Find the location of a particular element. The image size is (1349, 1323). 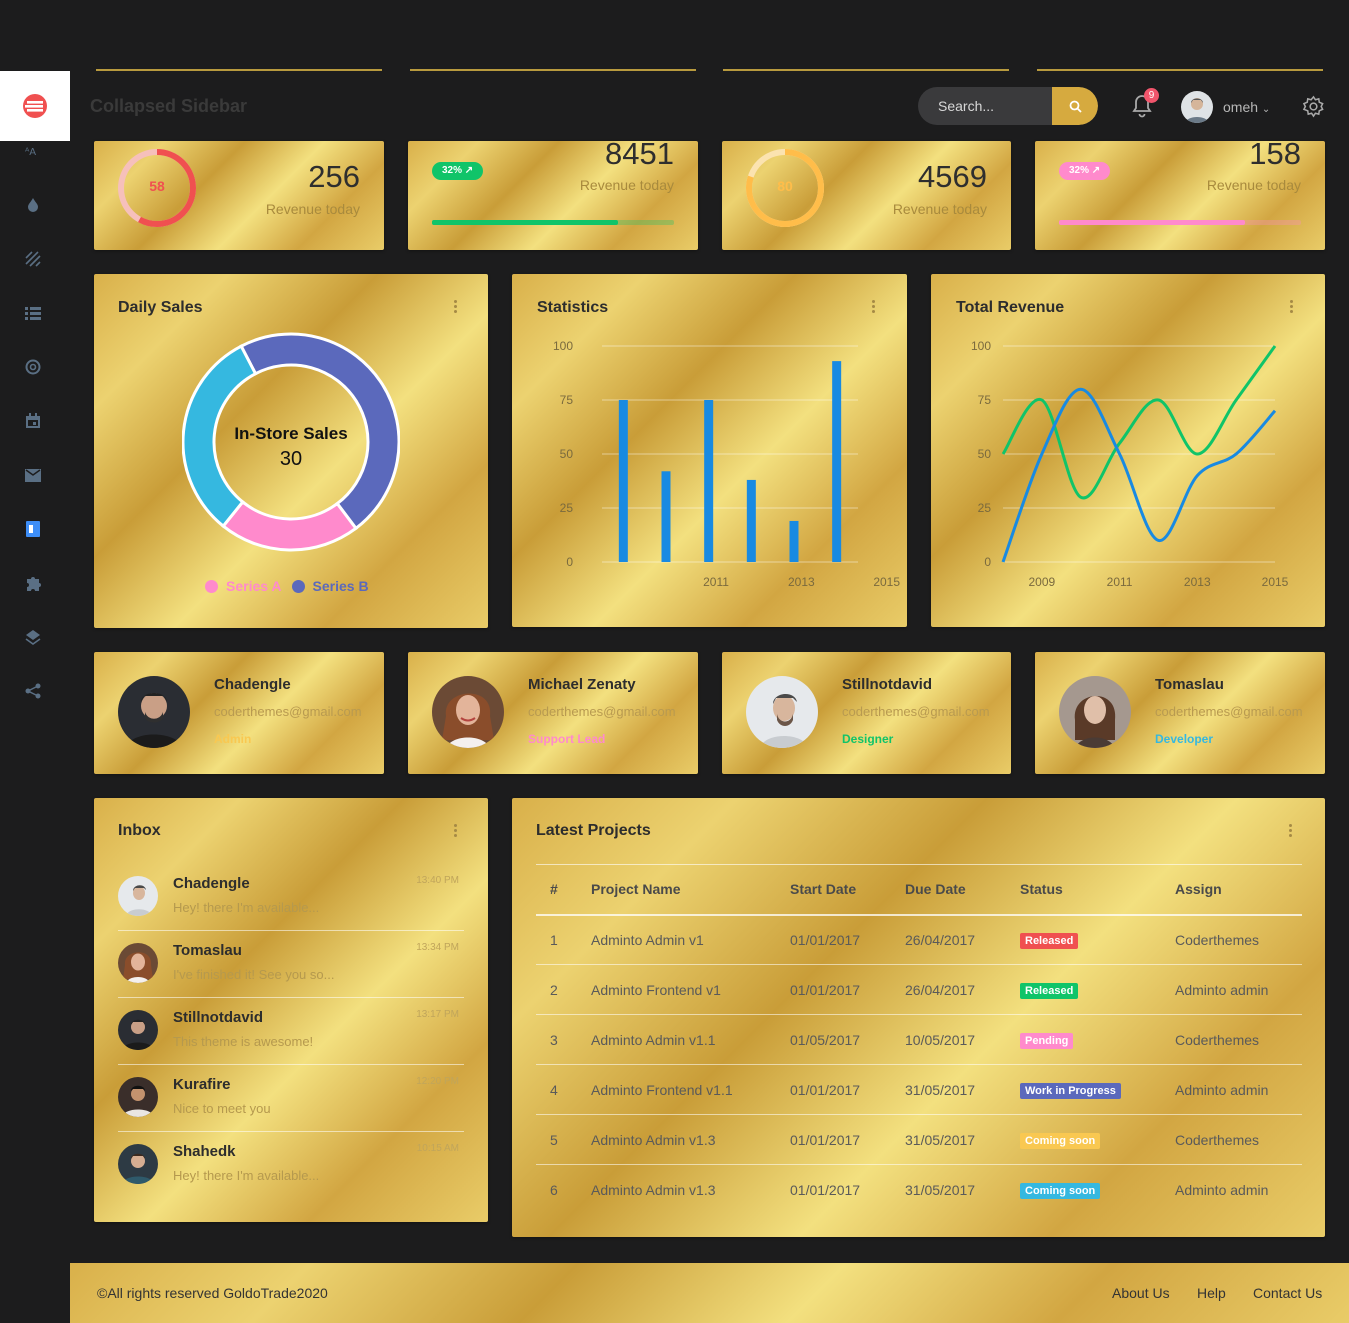

card-title: Latest Projects is located at coordinates (593, 830).